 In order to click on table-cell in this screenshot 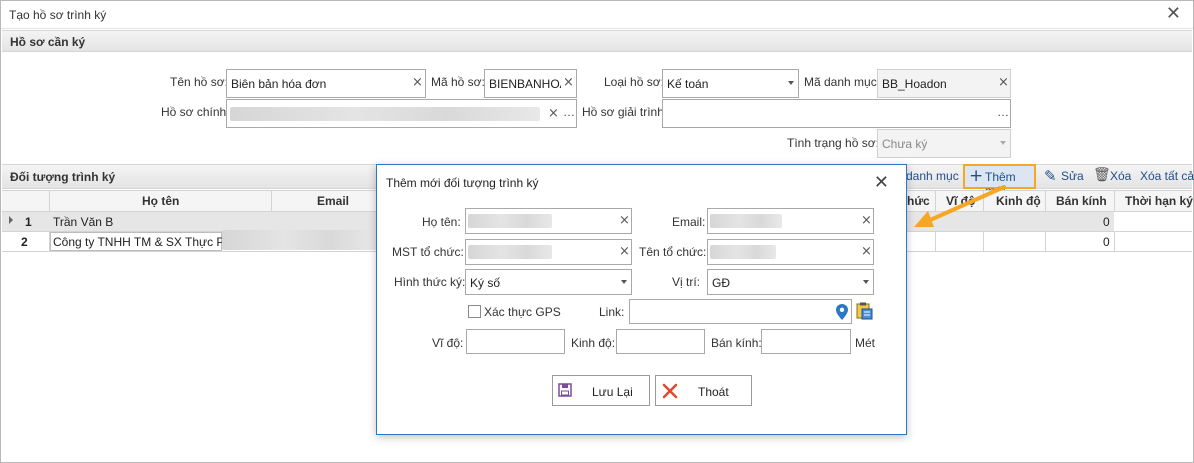, I will do `click(1153, 221)`.